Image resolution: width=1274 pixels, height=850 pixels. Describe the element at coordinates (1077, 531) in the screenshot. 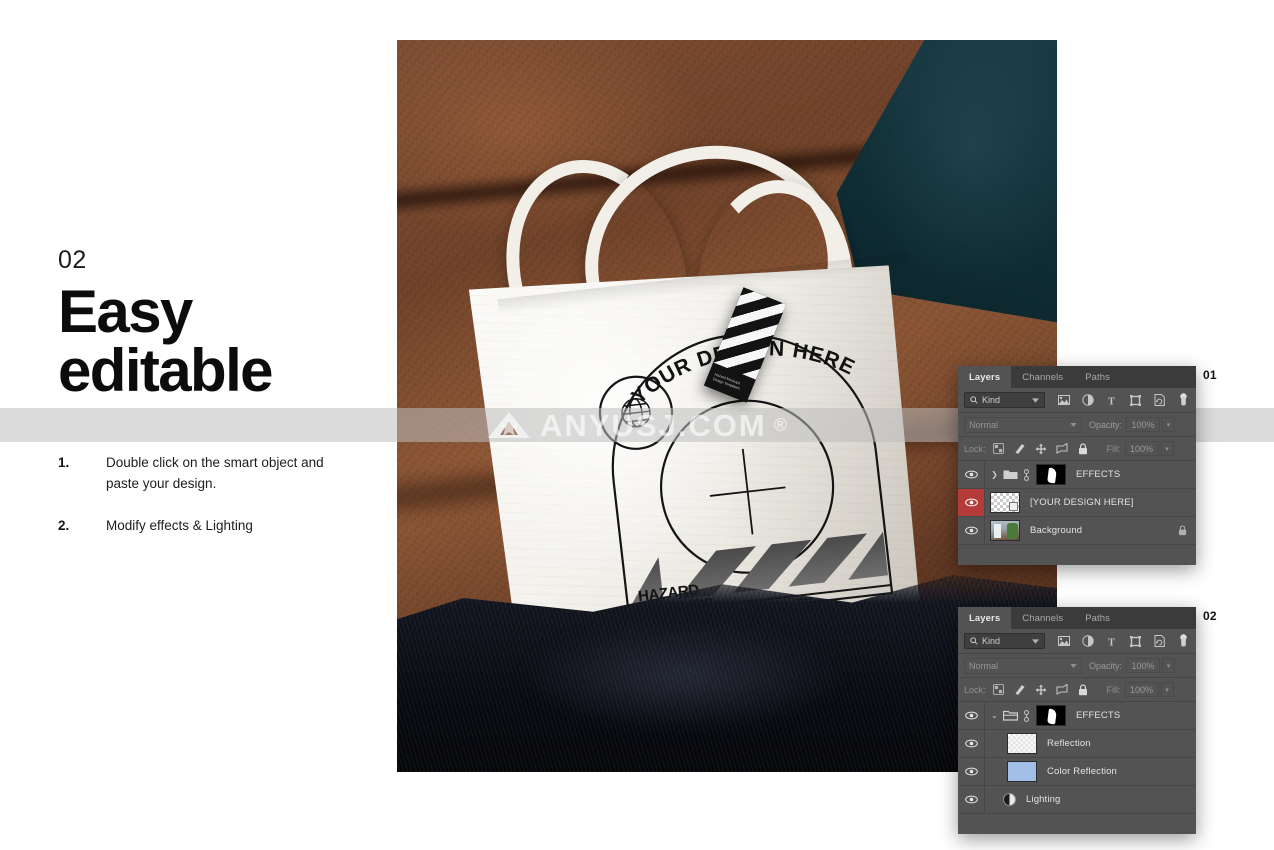

I see `table-row: Background` at that location.